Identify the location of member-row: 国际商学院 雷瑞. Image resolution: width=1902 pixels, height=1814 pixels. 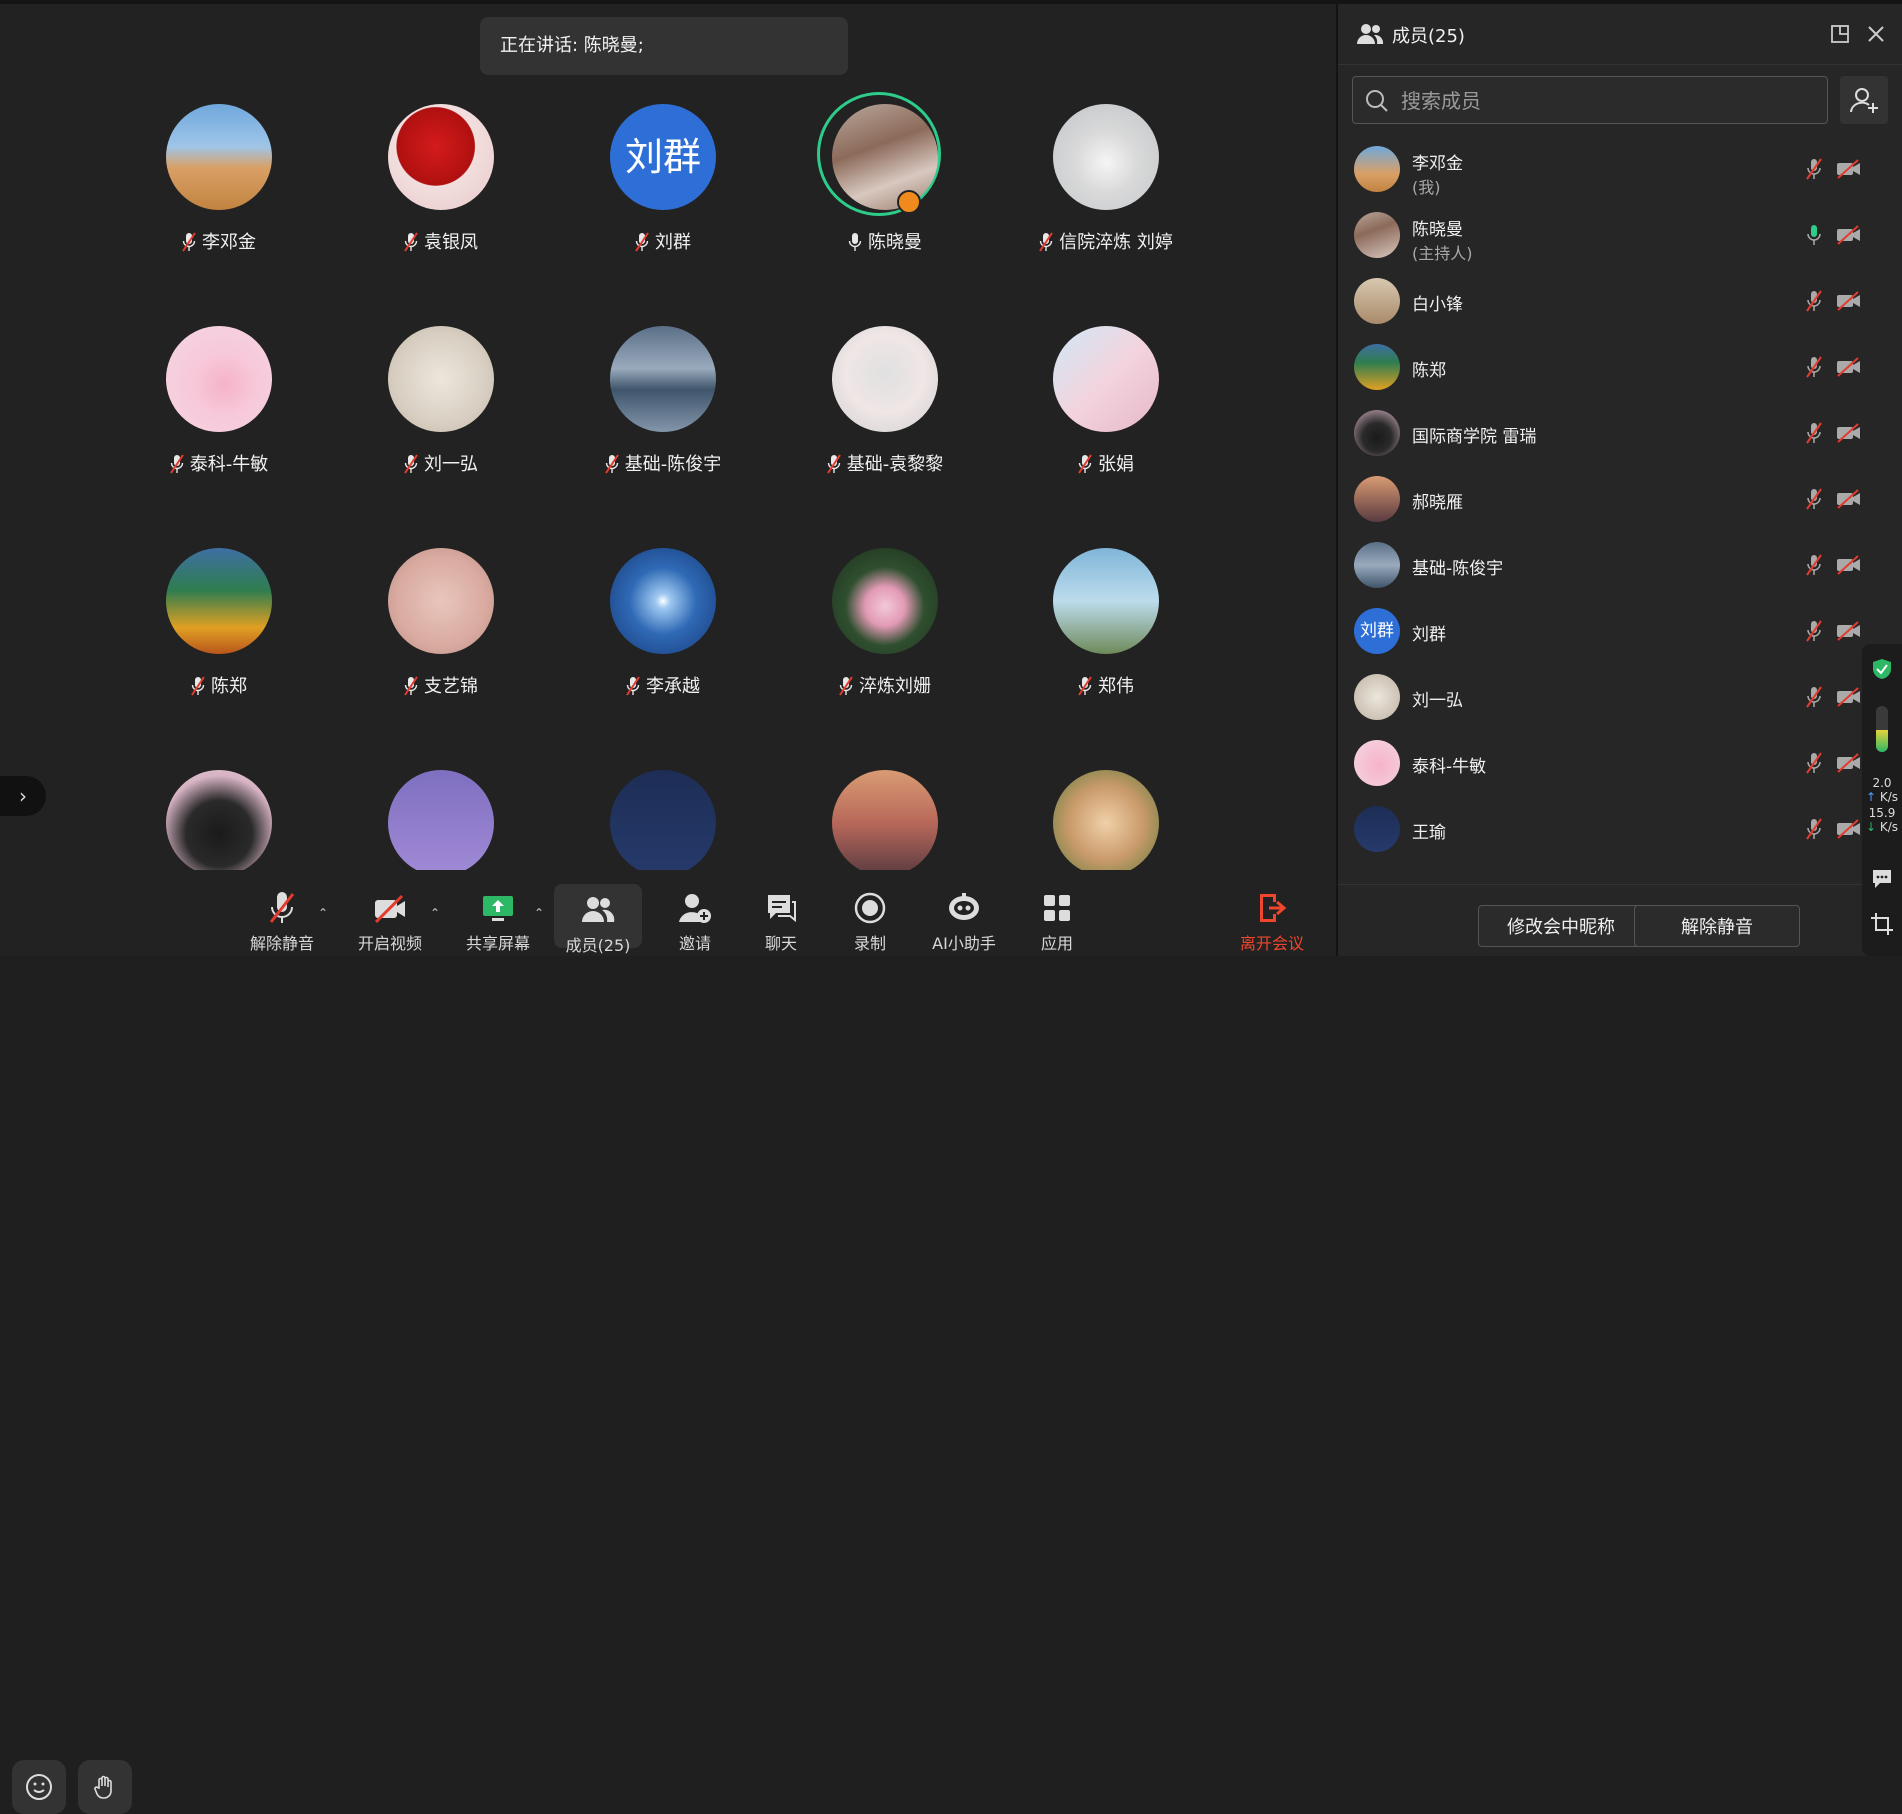
(1608, 433).